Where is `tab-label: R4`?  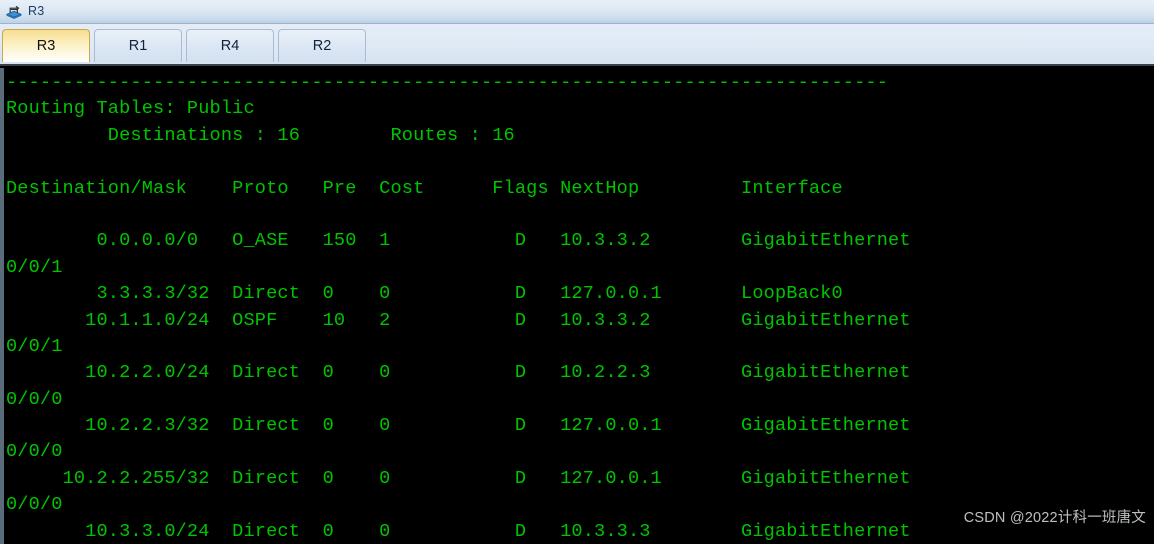 tab-label: R4 is located at coordinates (230, 46).